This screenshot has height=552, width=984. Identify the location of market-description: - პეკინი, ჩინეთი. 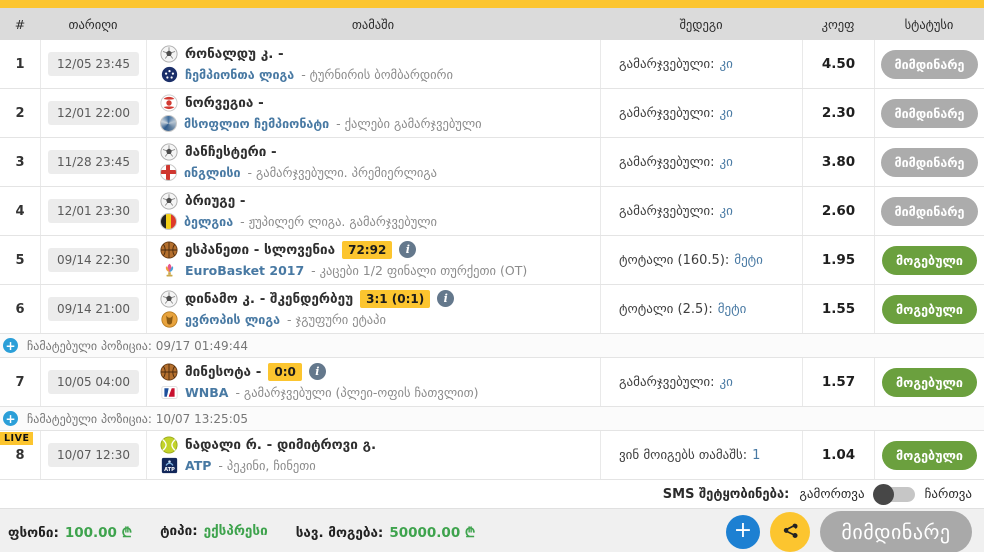
(267, 465).